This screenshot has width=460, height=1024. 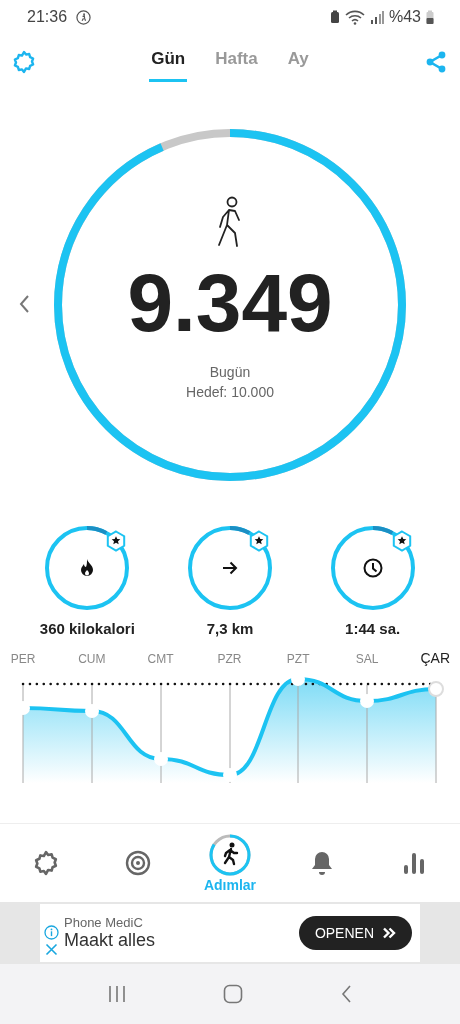 I want to click on goal-label: Hedef: 10.000, so click(x=230, y=392).